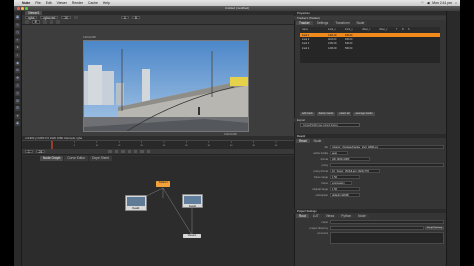  Describe the element at coordinates (366, 29) in the screenshot. I see `col-offset-x: offset_x` at that location.